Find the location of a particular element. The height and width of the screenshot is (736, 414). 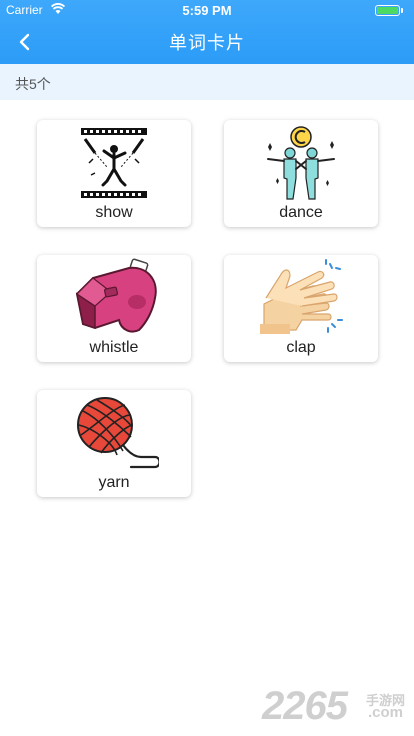

word-card-whistle: whistle is located at coordinates (114, 308).